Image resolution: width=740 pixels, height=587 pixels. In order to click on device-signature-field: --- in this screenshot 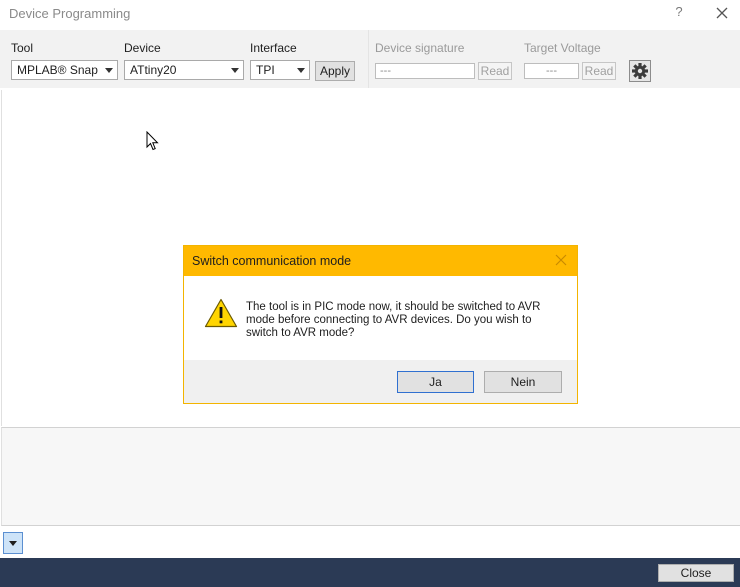, I will do `click(425, 71)`.